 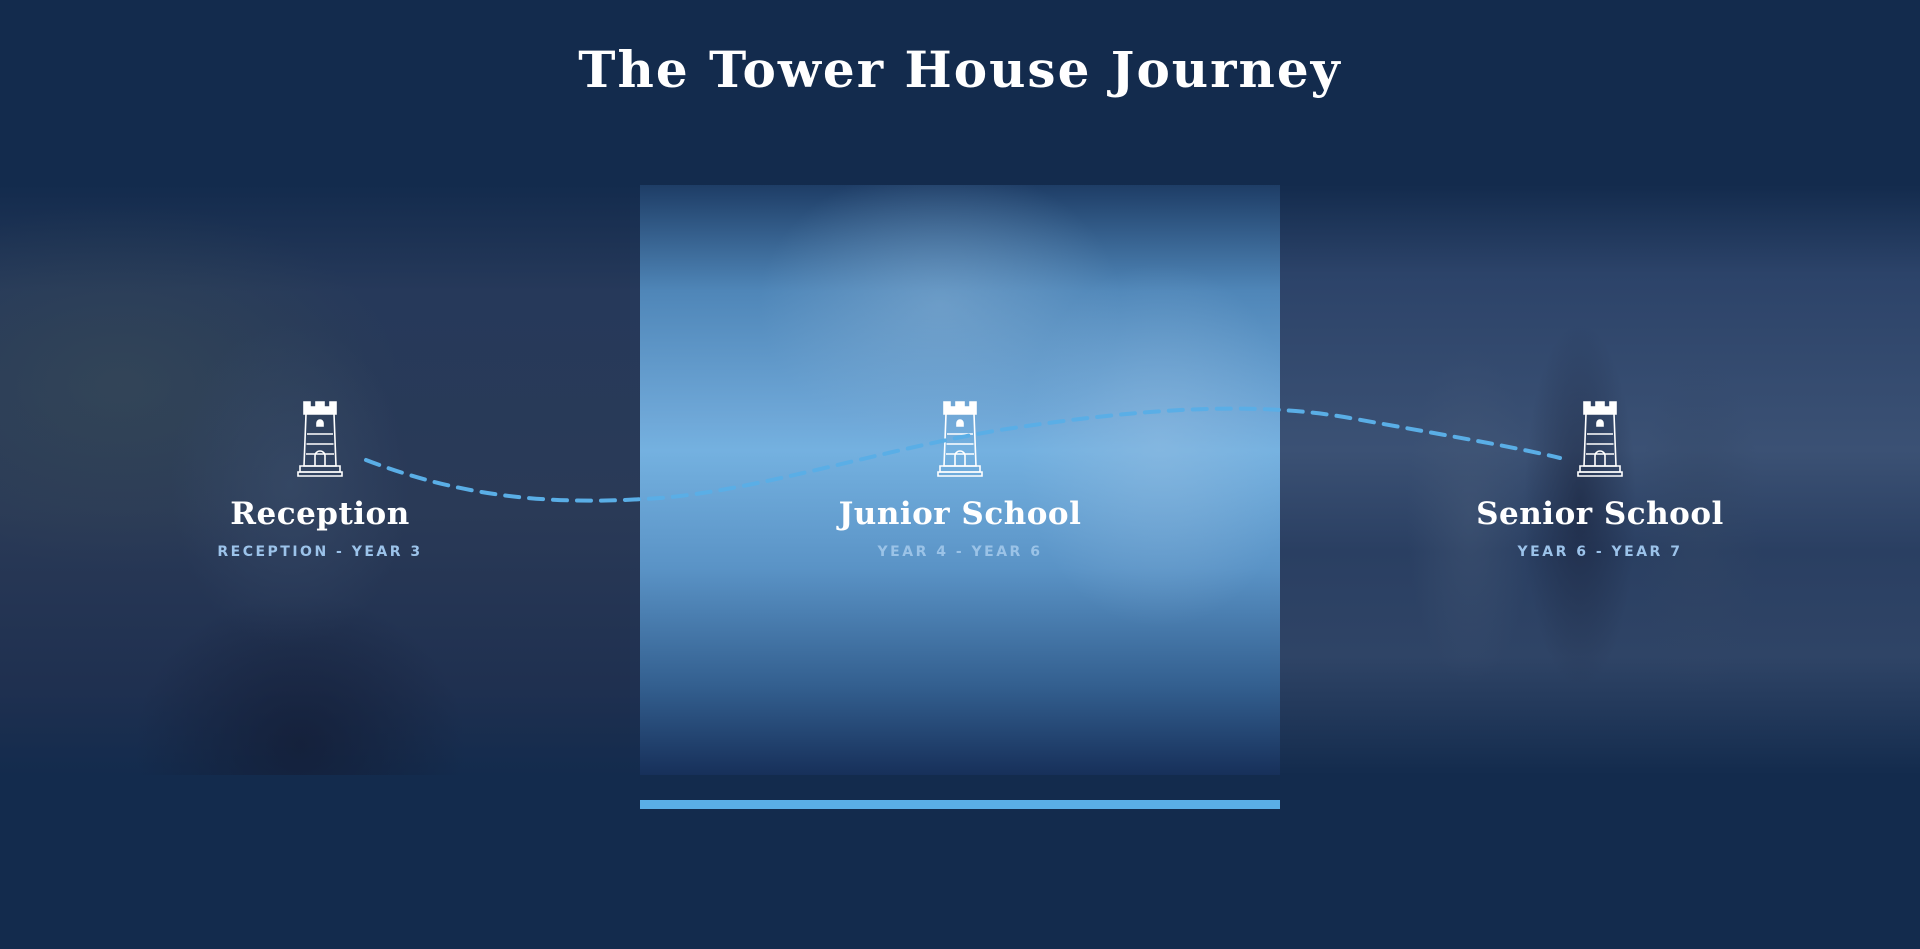 I want to click on page-title: The Tower House Journey, so click(x=960, y=69).